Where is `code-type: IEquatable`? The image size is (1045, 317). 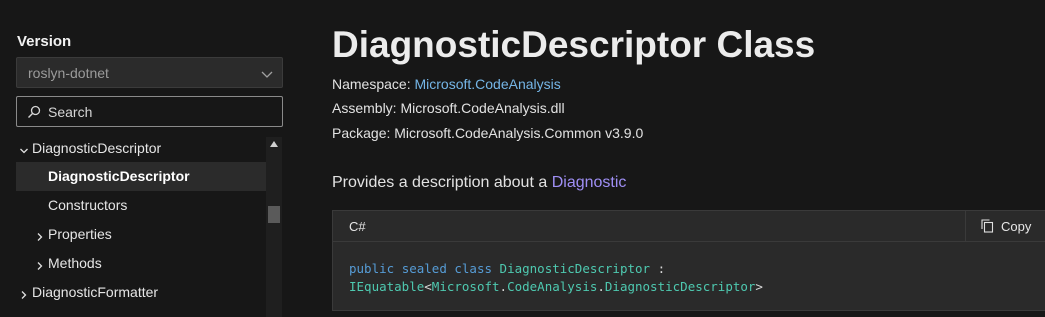
code-type: IEquatable is located at coordinates (387, 286).